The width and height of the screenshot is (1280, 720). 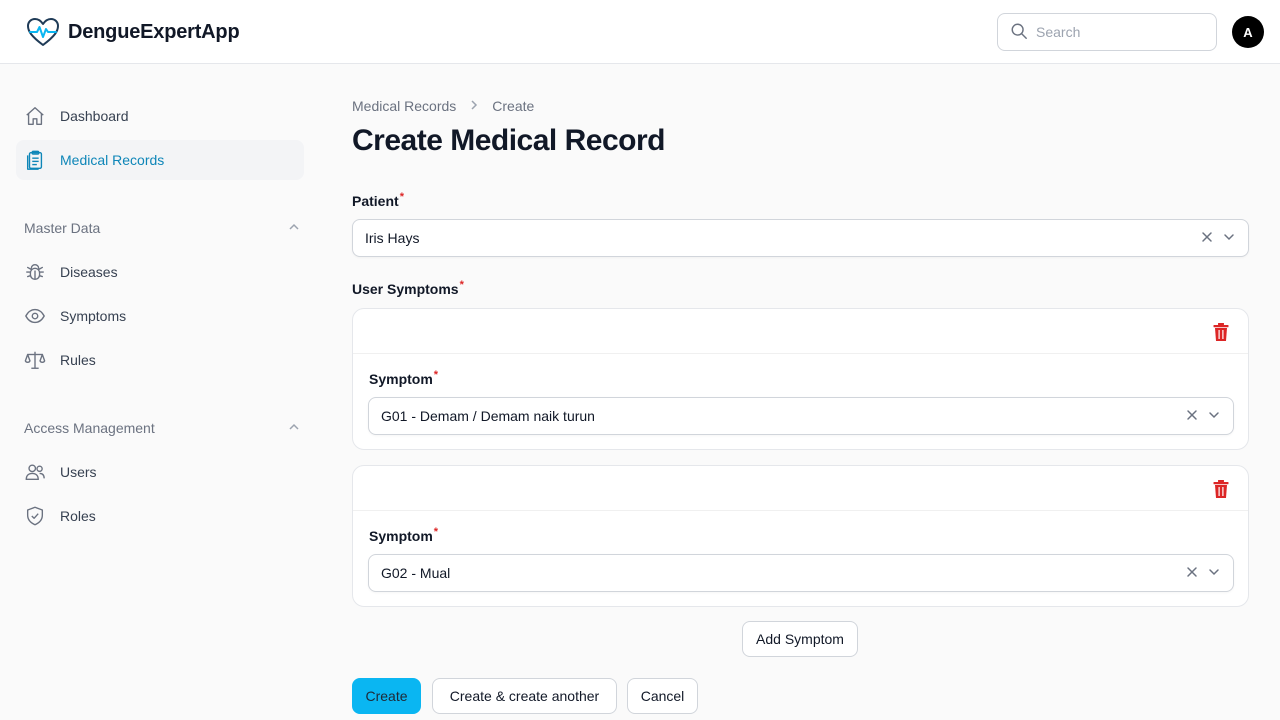 What do you see at coordinates (162, 428) in the screenshot?
I see `sidebar-group-access-management: Access Management` at bounding box center [162, 428].